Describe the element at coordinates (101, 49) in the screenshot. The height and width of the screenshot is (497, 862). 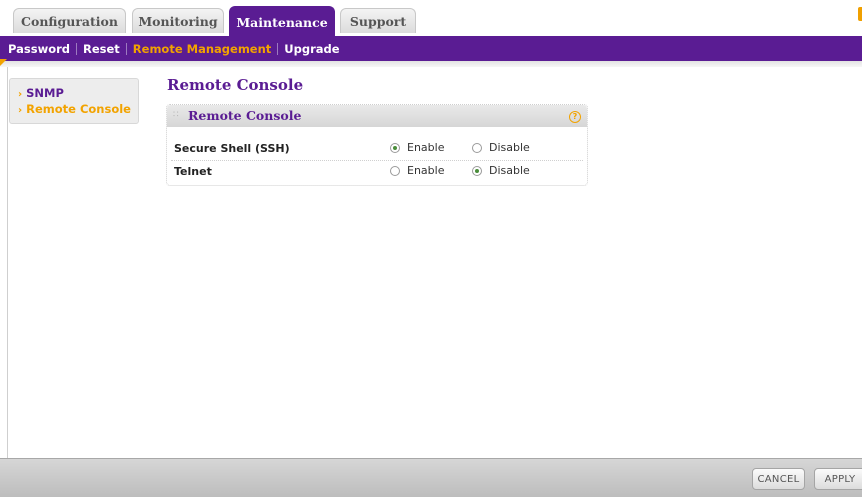
I see `subnav-reset: Reset` at that location.